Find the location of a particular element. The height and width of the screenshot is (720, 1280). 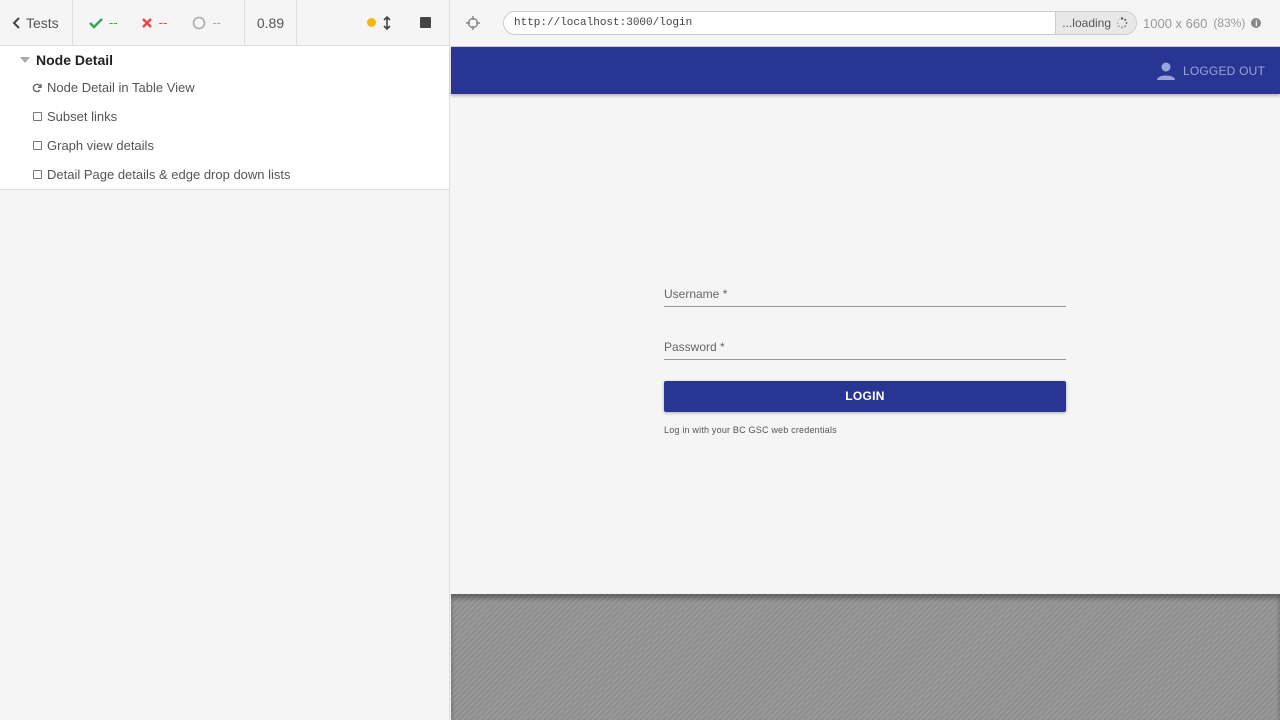

test-label: Subset links is located at coordinates (82, 116).